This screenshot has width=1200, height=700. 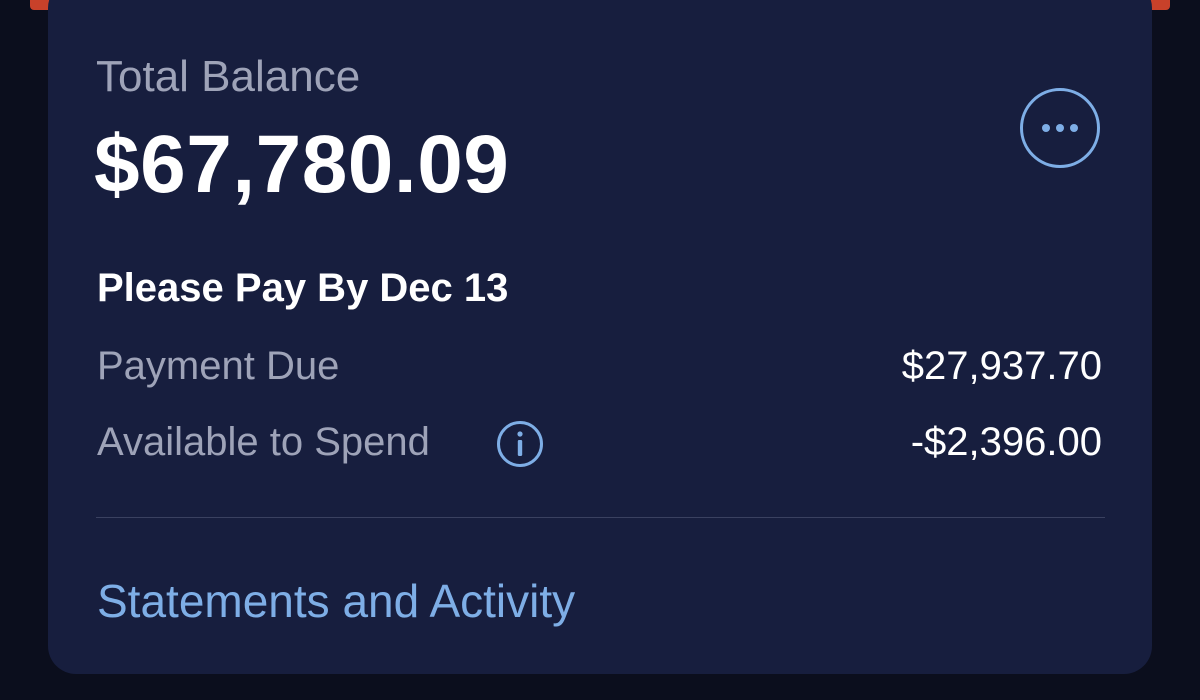 I want to click on payment-due-value: $27,937.70, so click(x=1001, y=366).